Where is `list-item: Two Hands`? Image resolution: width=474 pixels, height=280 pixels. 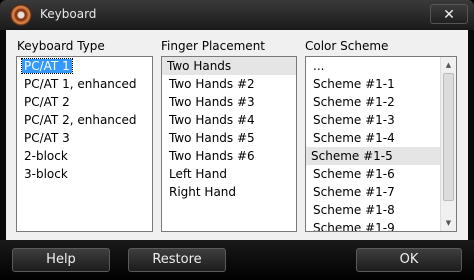
list-item: Two Hands is located at coordinates (229, 66).